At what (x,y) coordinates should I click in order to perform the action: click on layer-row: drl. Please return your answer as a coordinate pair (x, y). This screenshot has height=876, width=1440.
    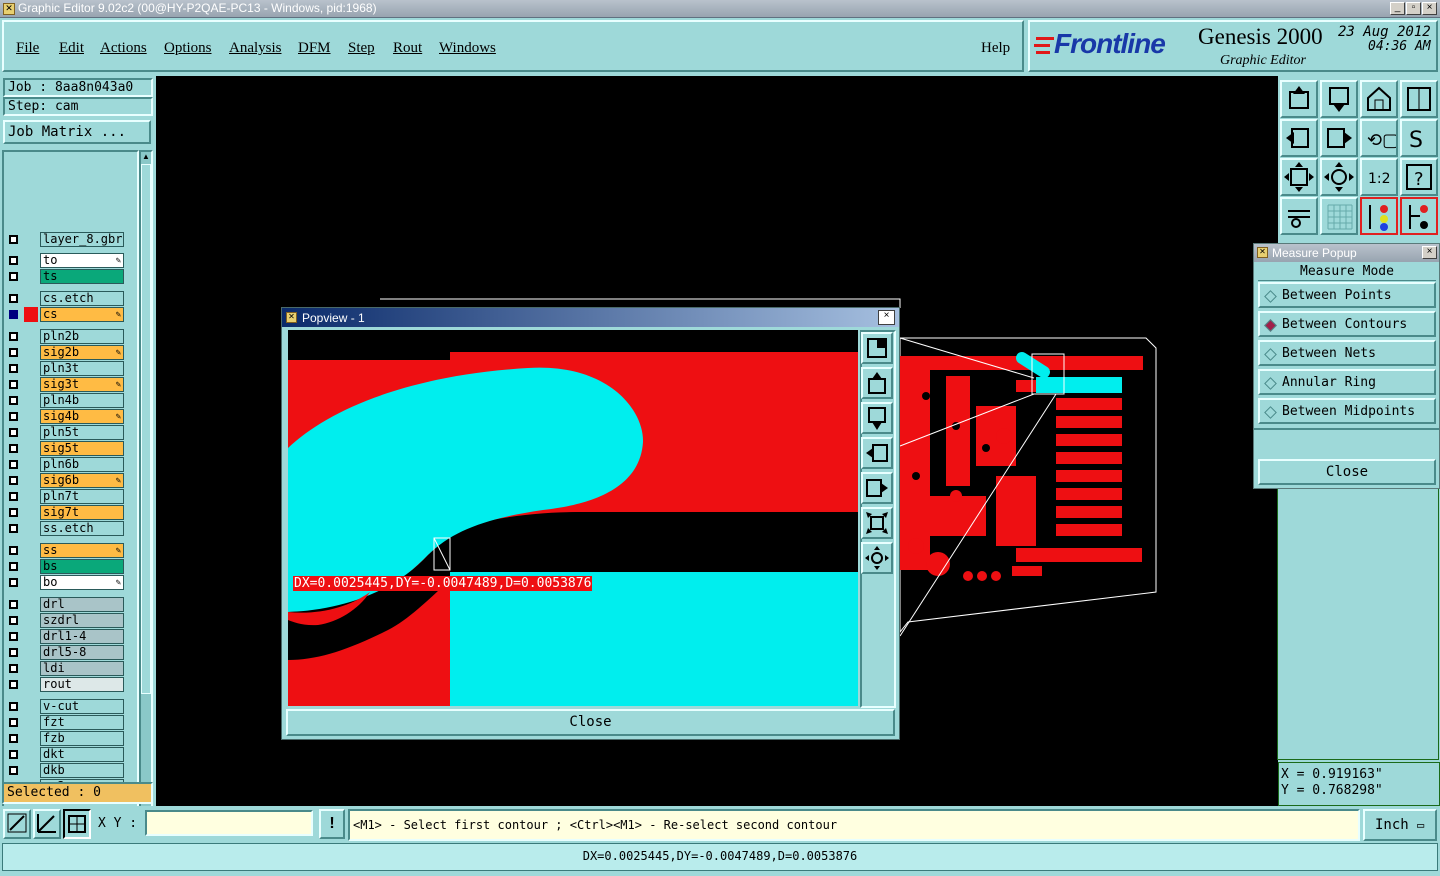
    Looking at the image, I should click on (65, 604).